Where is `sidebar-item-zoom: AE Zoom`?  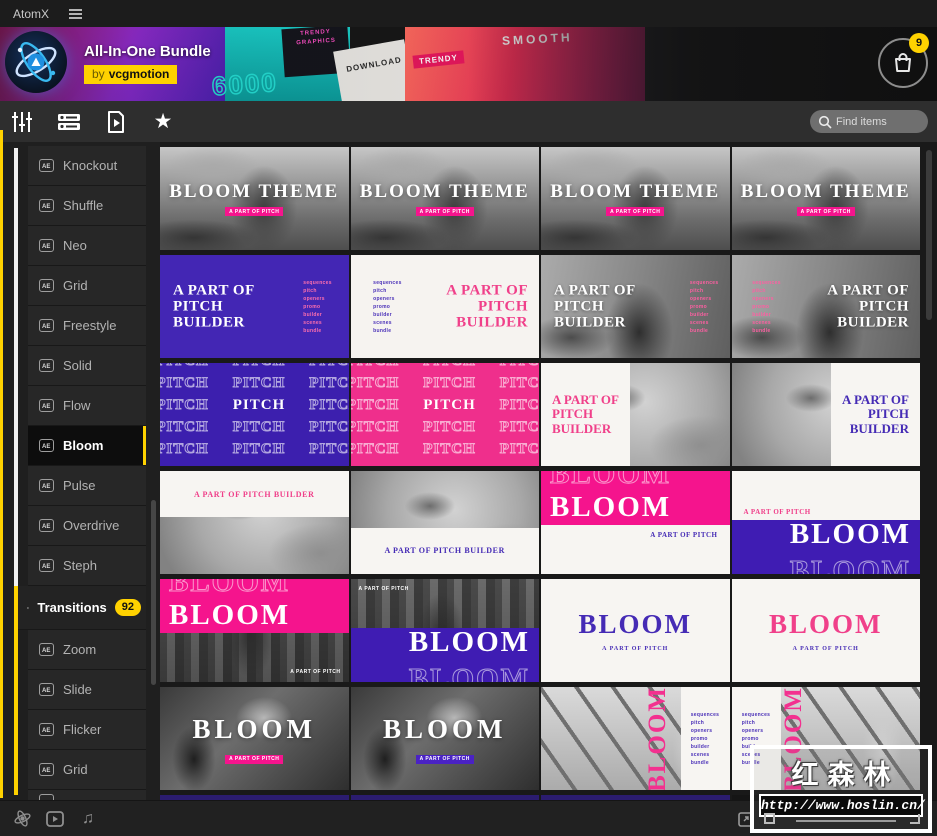 sidebar-item-zoom: AE Zoom is located at coordinates (87, 650).